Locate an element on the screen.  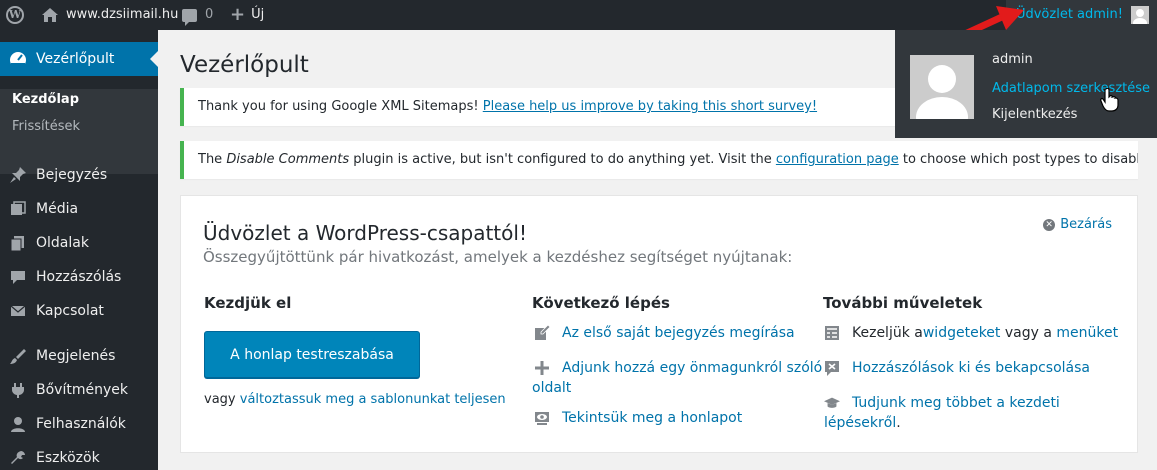
next-steps-heading: Következő lépés is located at coordinates (601, 303).